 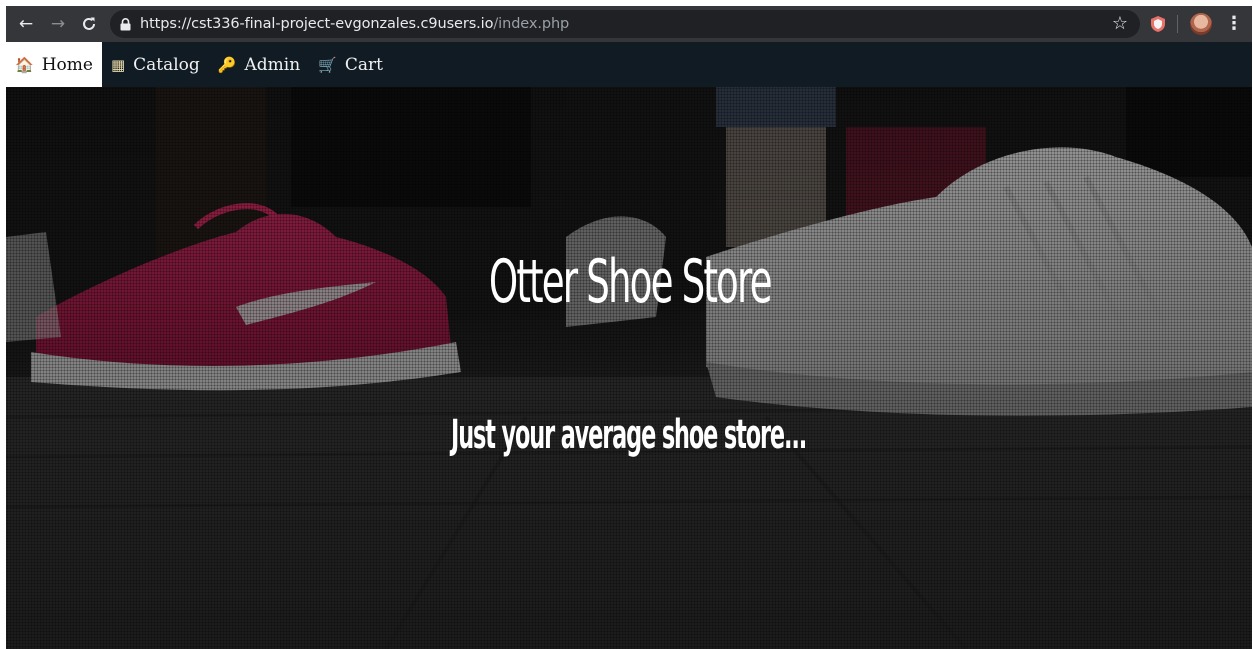 I want to click on home-icon: 🏠, so click(x=24, y=64).